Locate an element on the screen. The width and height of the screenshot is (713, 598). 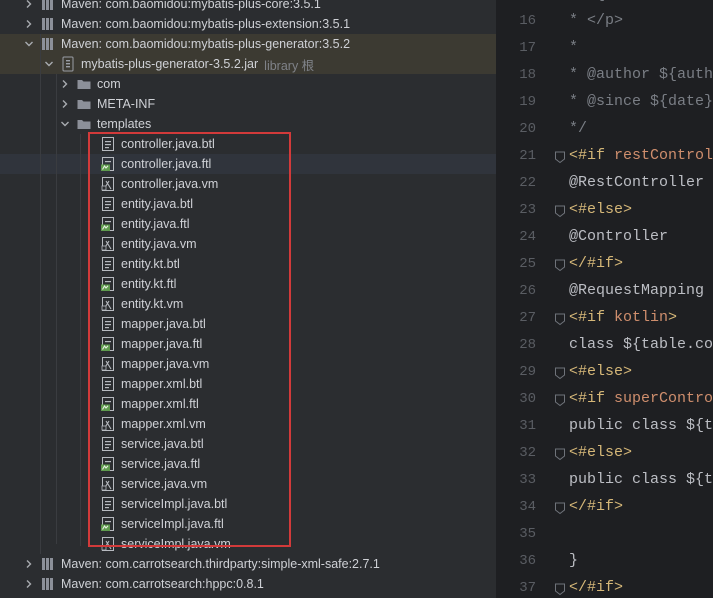
code-line: */ is located at coordinates (578, 128).